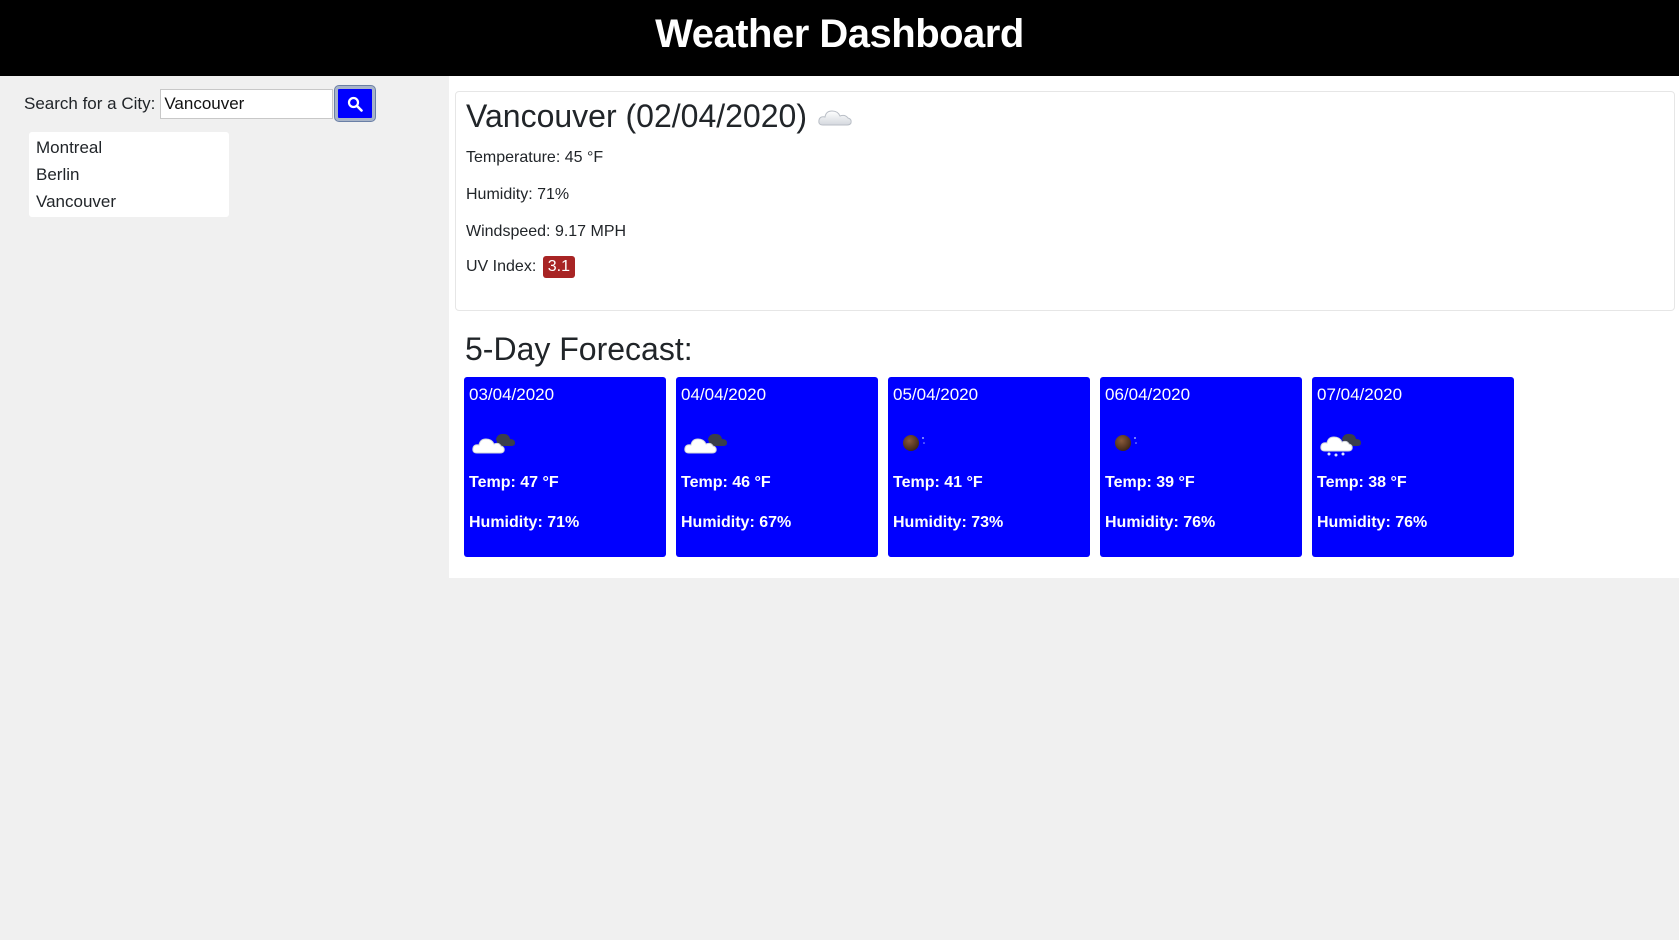 This screenshot has width=1679, height=940. I want to click on page-title: Weather Dashboard, so click(839, 33).